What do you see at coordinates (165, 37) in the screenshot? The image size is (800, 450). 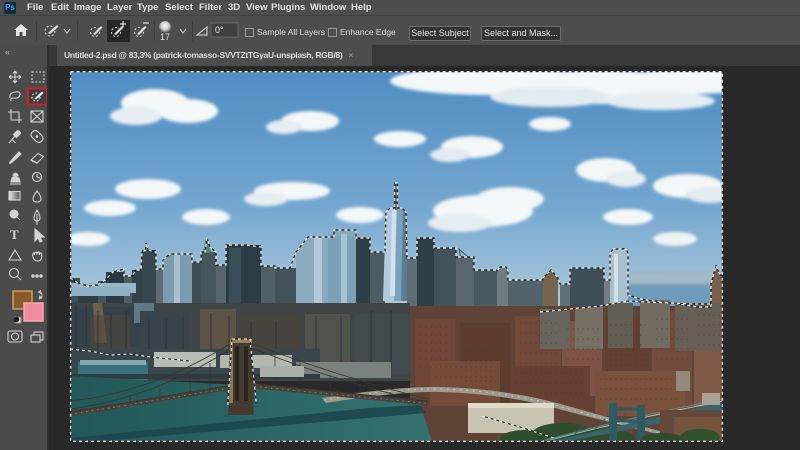 I see `svg-text: 17` at bounding box center [165, 37].